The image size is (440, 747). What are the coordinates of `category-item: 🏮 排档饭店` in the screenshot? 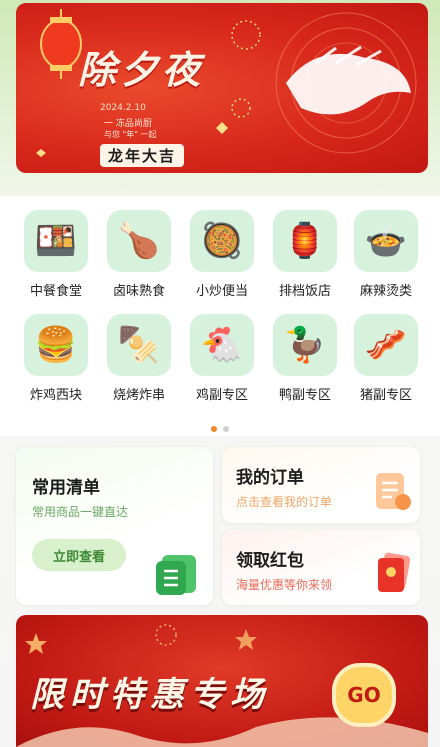 It's located at (305, 254).